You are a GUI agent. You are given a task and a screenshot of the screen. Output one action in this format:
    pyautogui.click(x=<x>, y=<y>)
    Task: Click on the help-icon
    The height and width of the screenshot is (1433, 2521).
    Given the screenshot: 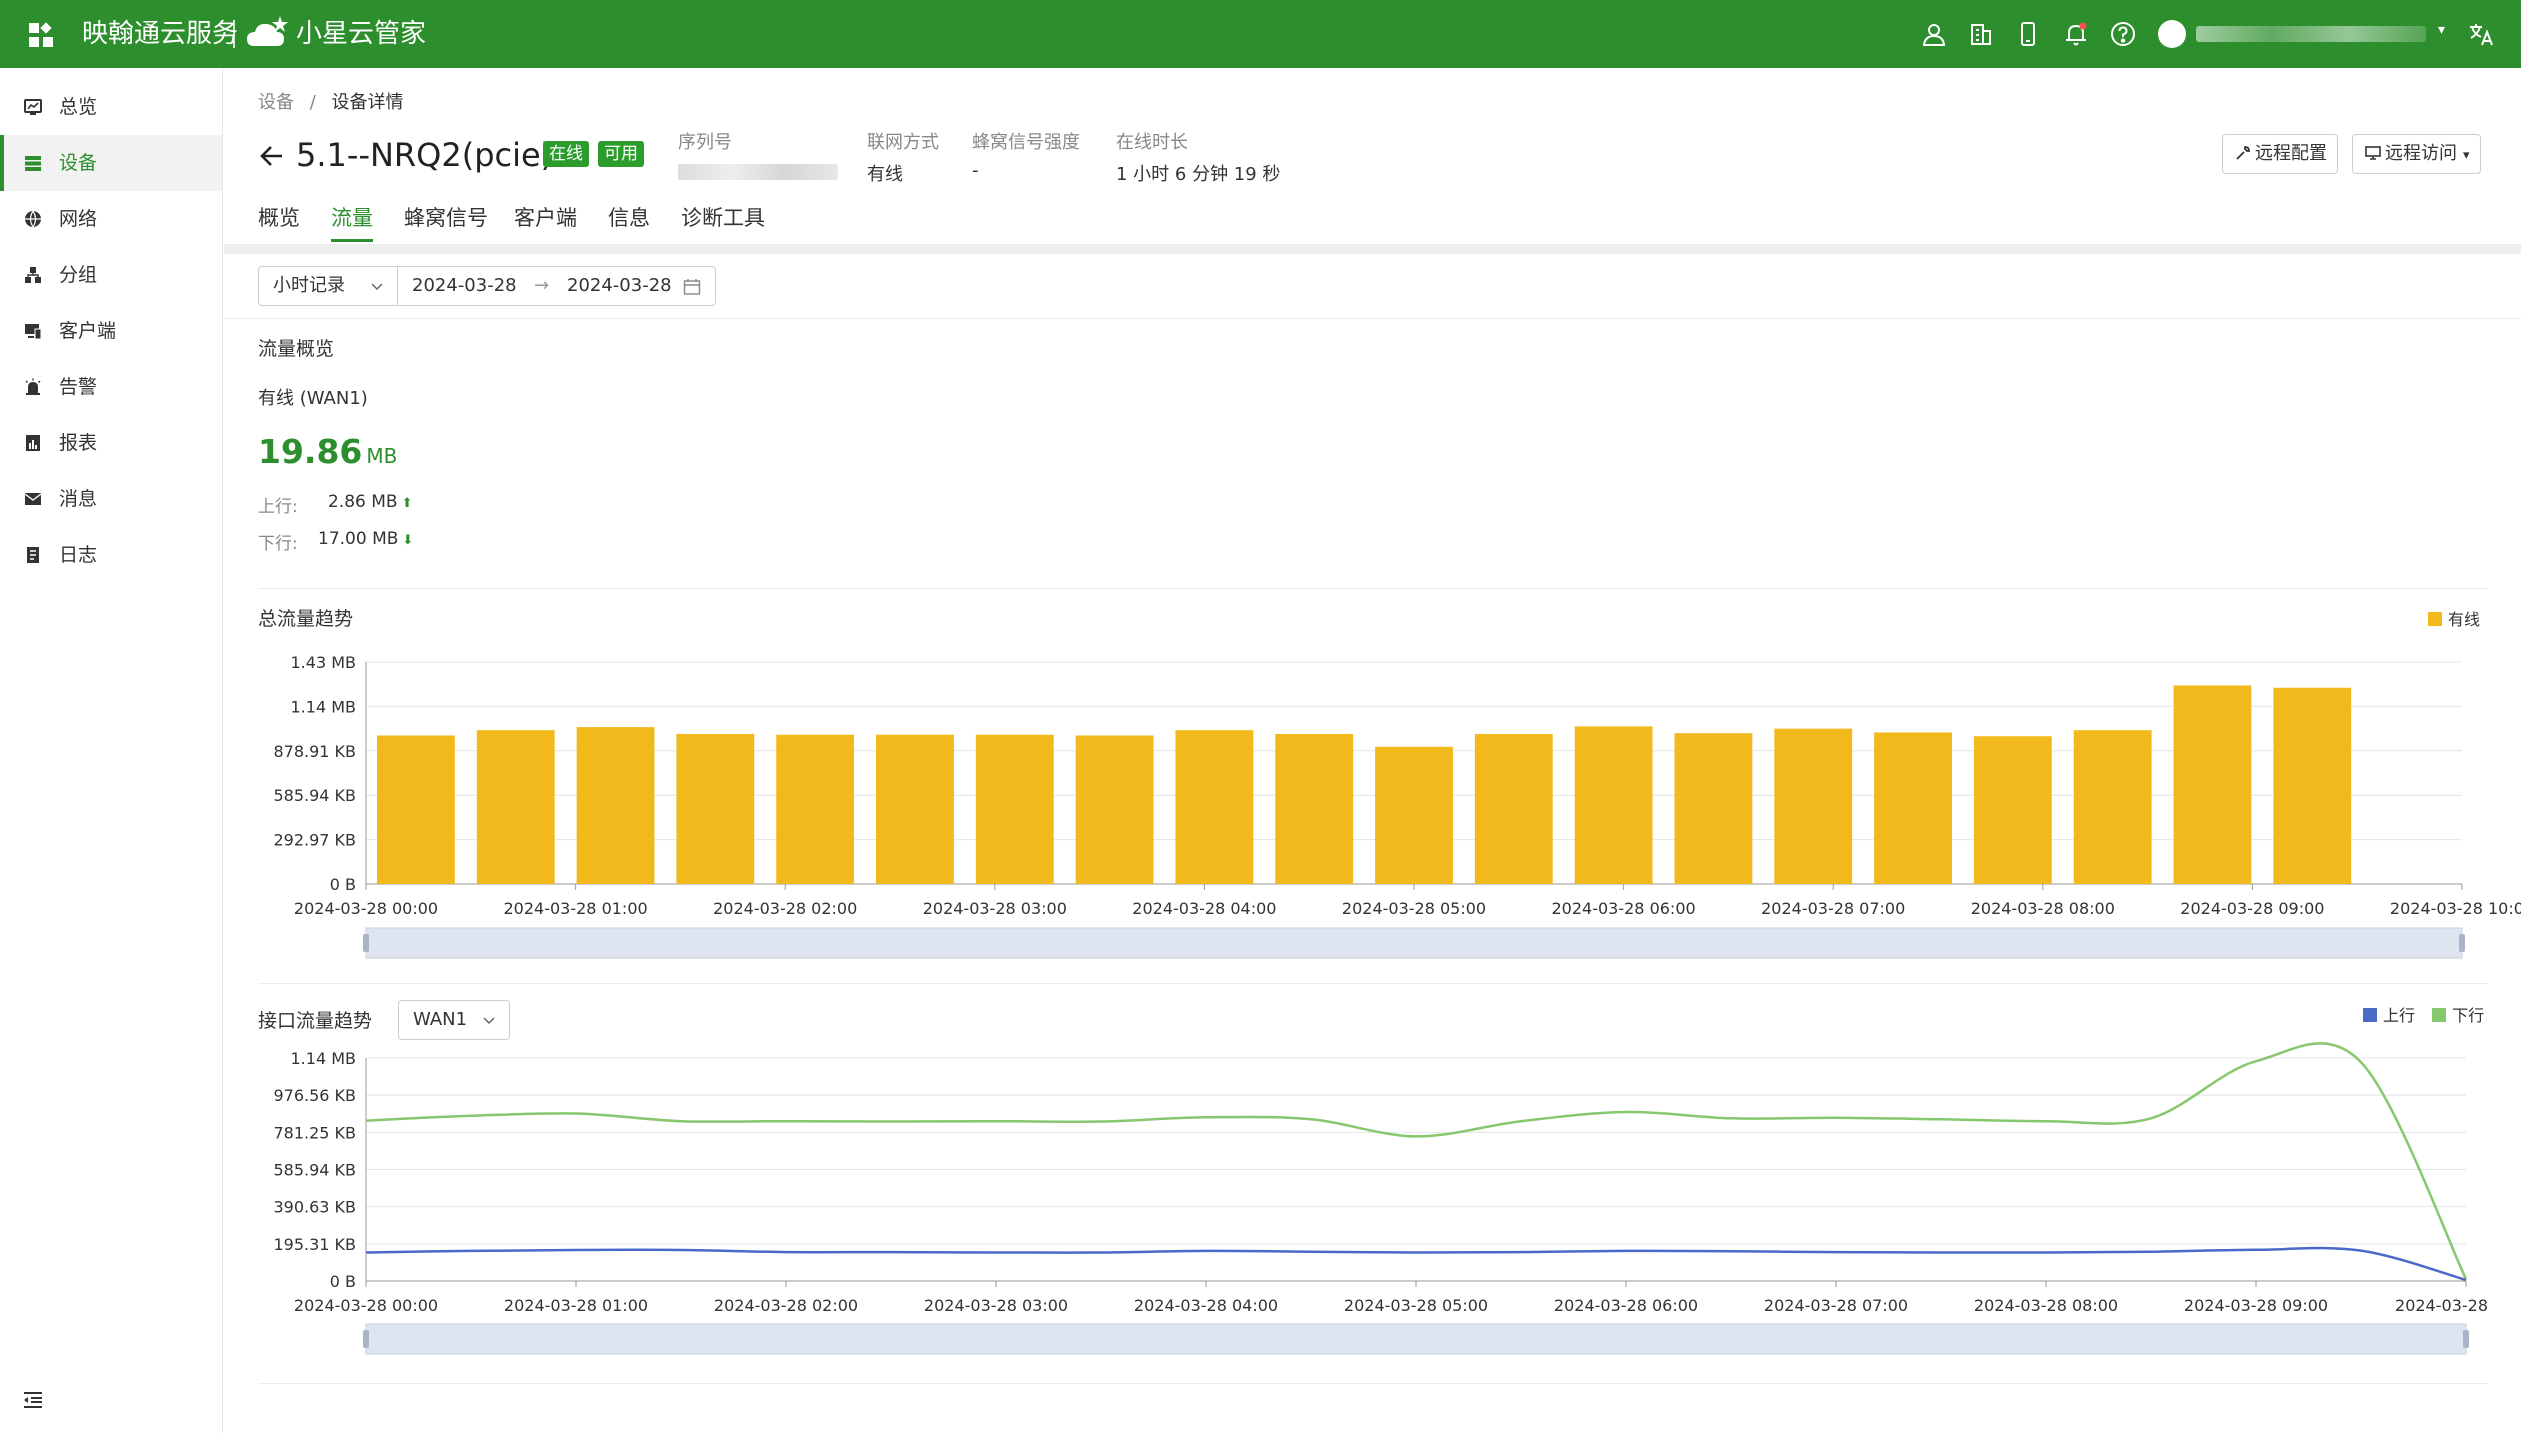 What is the action you would take?
    pyautogui.click(x=2123, y=34)
    